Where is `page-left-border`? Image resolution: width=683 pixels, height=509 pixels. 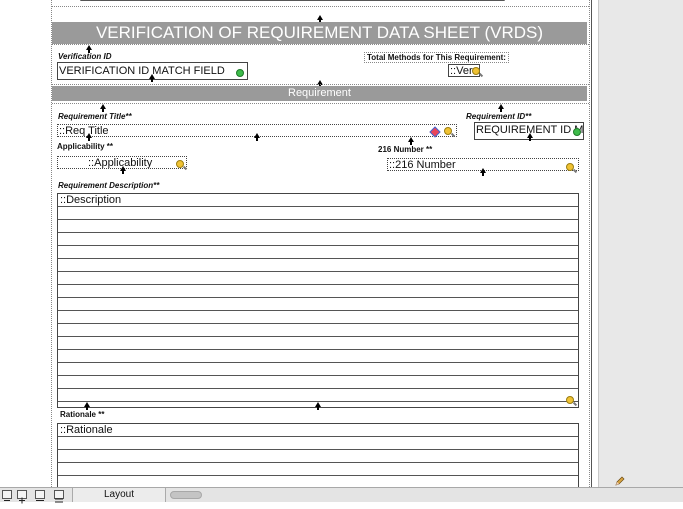
page-left-border is located at coordinates (51, 243).